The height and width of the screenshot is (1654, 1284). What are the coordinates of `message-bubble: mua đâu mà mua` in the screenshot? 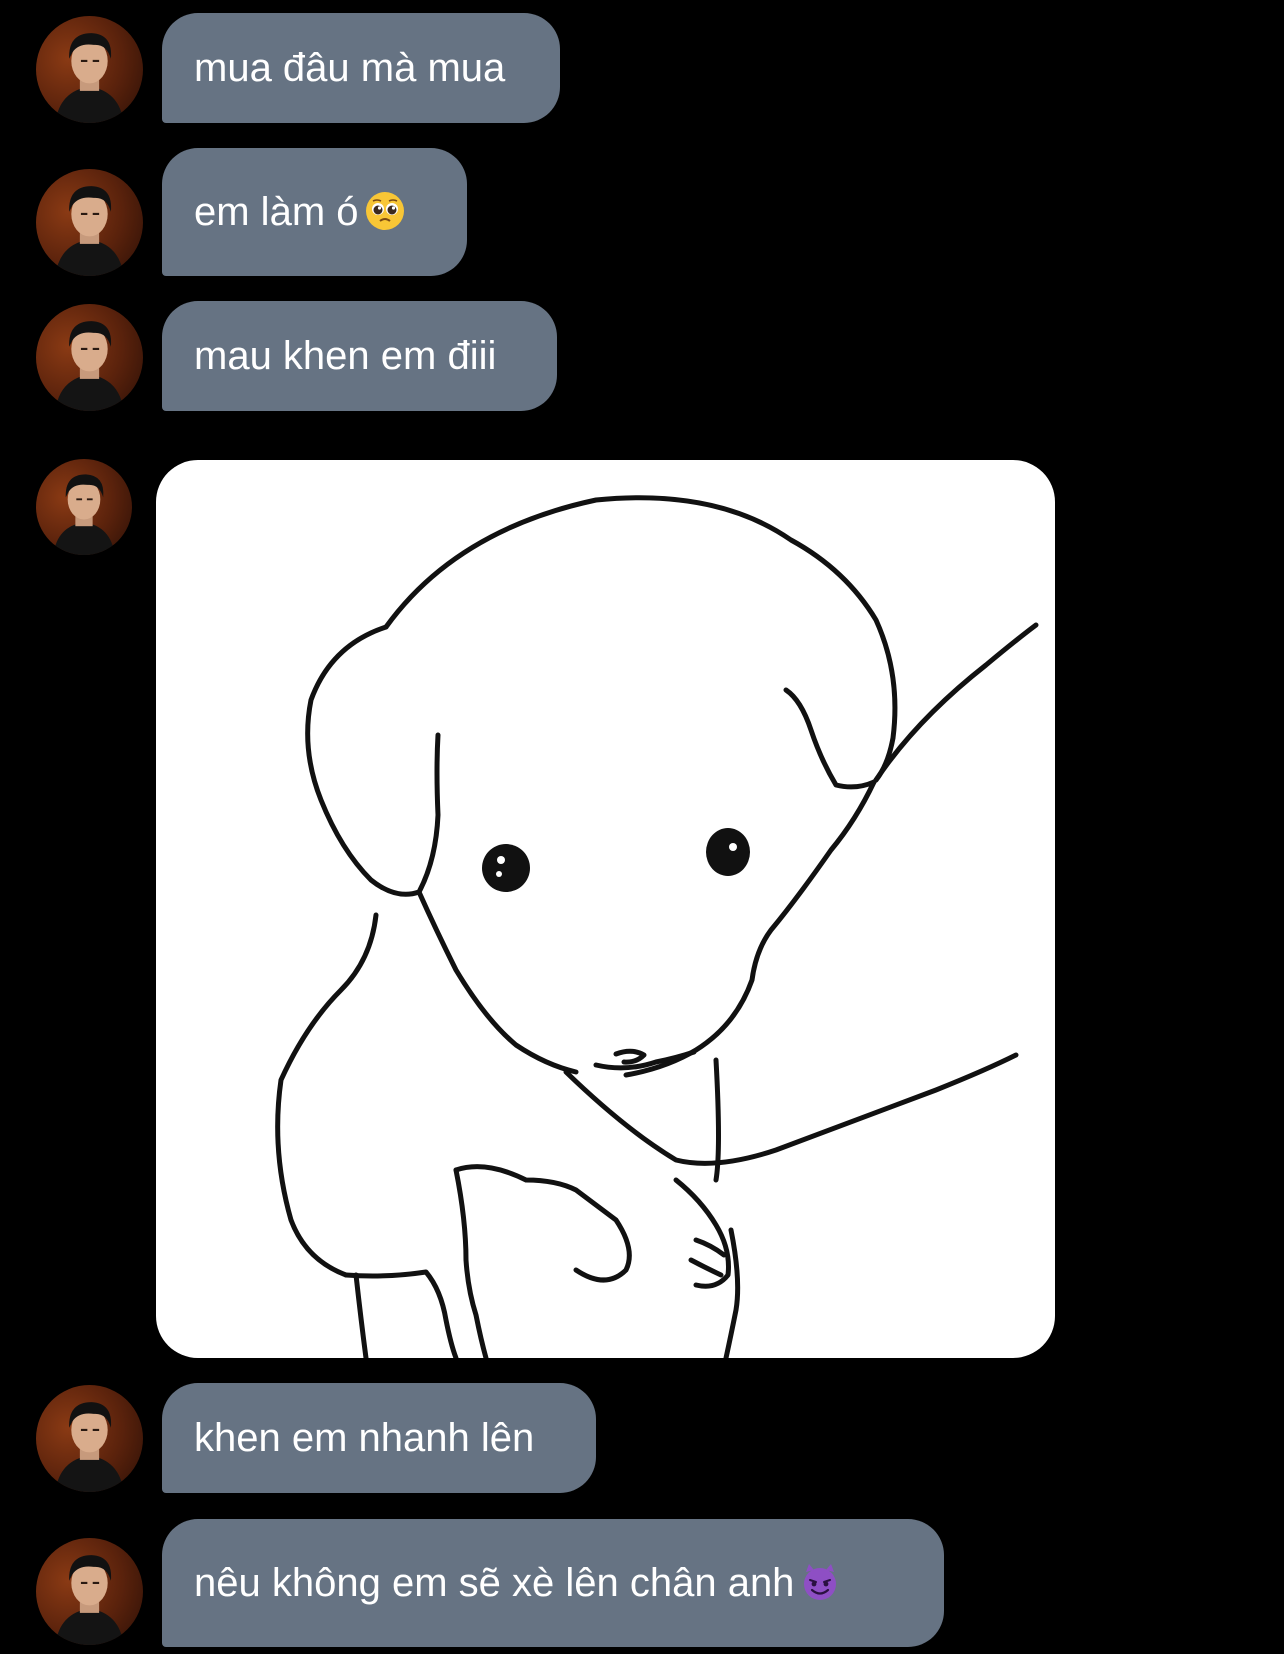 It's located at (361, 68).